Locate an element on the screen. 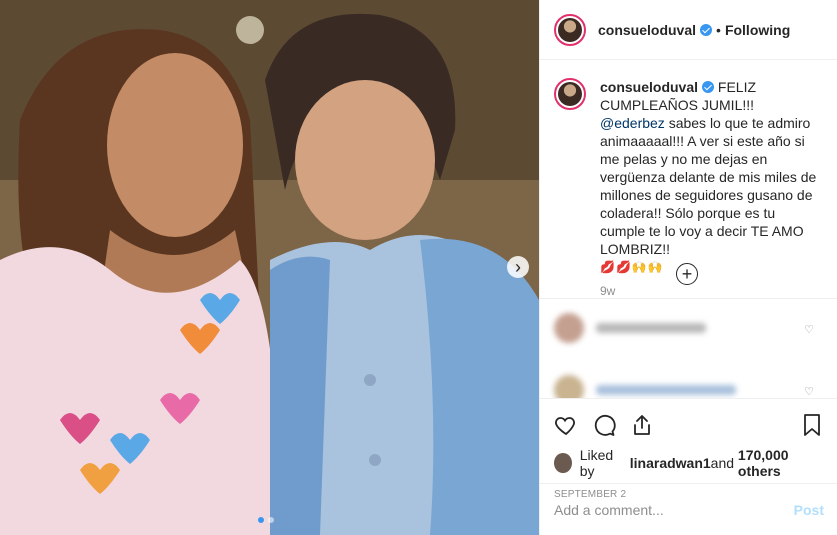  likes-summary: Liked by linaradwan1 and 170,000 others is located at coordinates (689, 463).